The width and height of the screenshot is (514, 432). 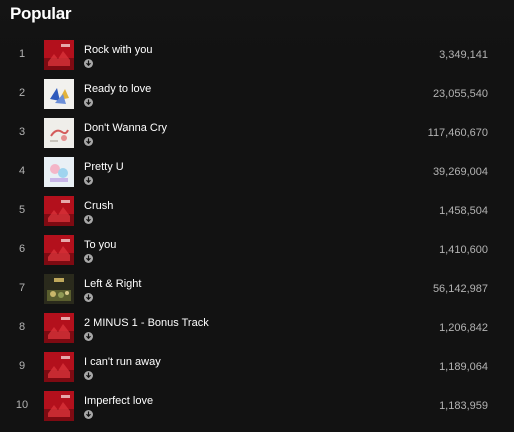 I want to click on play-count: 117,460,670, so click(x=457, y=133).